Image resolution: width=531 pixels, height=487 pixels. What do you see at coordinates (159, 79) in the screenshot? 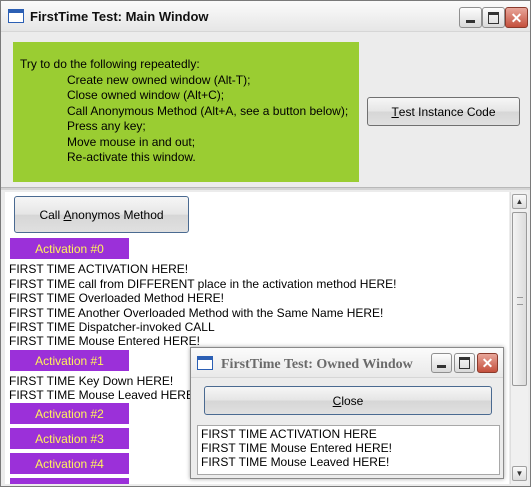
I see `instruction-item: Create new owned window (Alt-T);` at bounding box center [159, 79].